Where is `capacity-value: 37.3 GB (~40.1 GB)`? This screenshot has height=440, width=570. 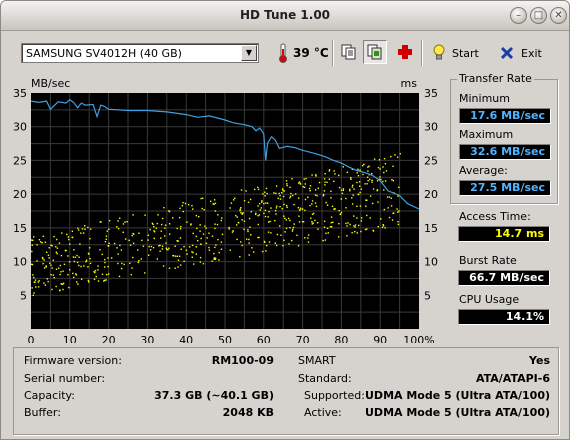 capacity-value: 37.3 GB (~40.1 GB) is located at coordinates (214, 395).